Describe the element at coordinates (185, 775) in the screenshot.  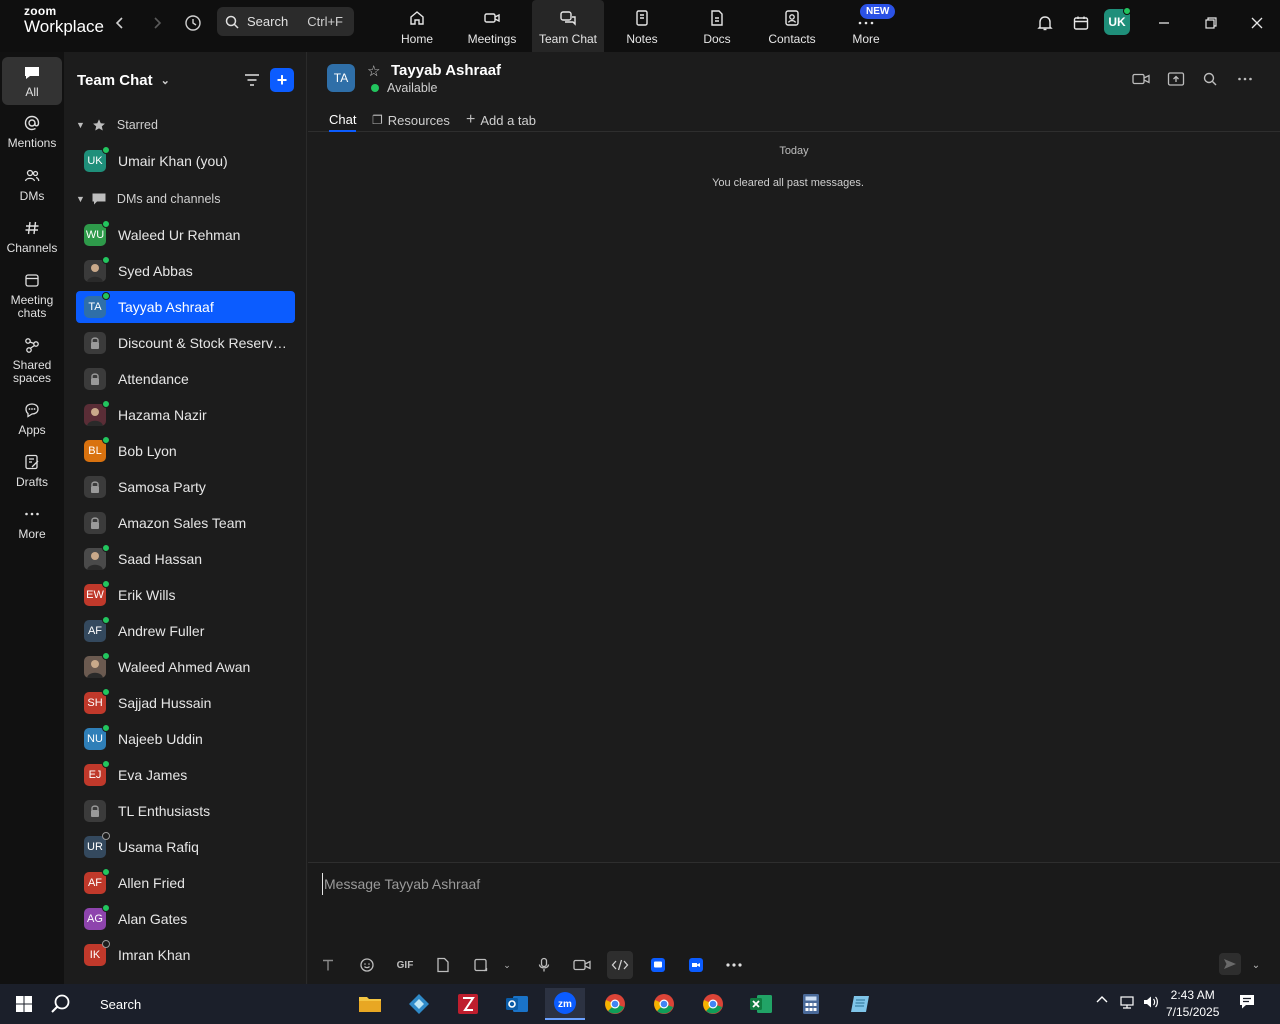
I see `contact-item: EJ Eva James` at that location.